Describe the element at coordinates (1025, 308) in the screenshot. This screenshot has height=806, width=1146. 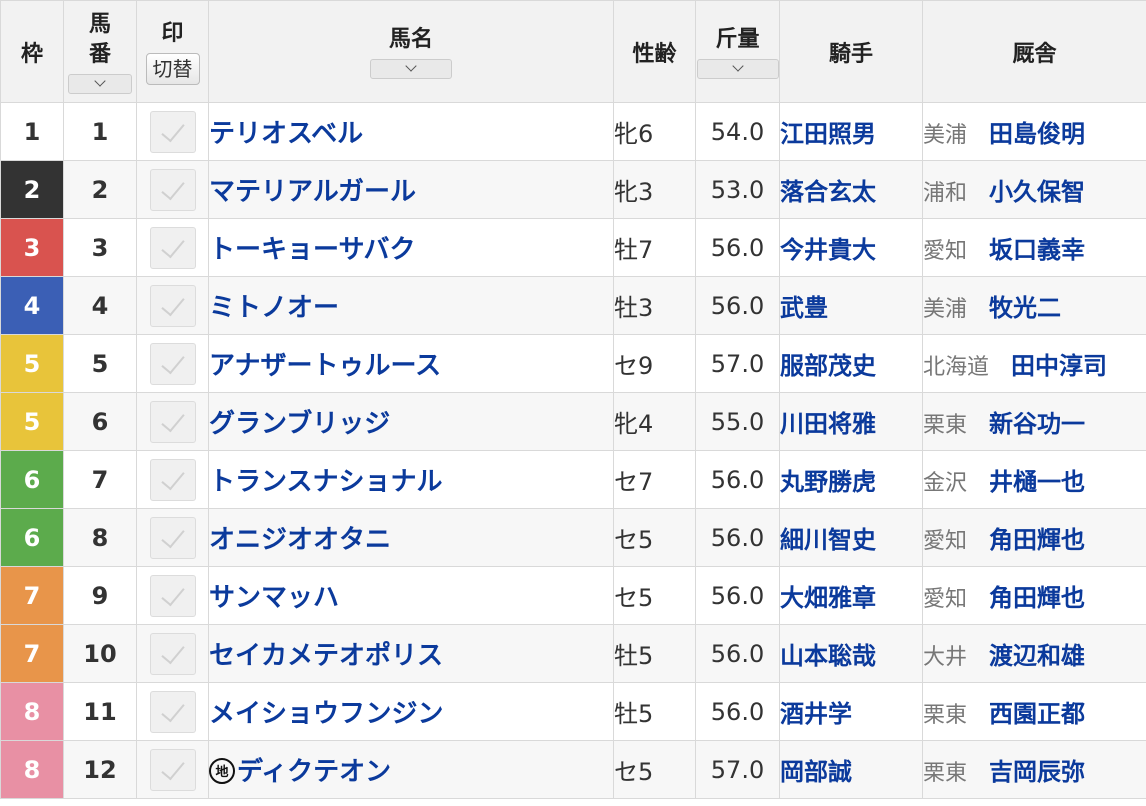
I see `trainer-link: 牧光二` at that location.